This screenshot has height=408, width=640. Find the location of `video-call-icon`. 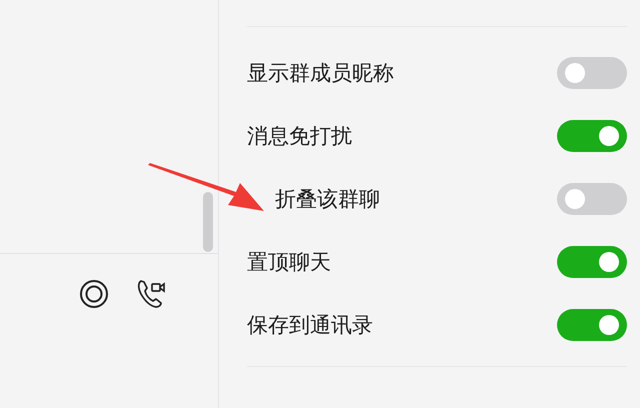

video-call-icon is located at coordinates (152, 294).